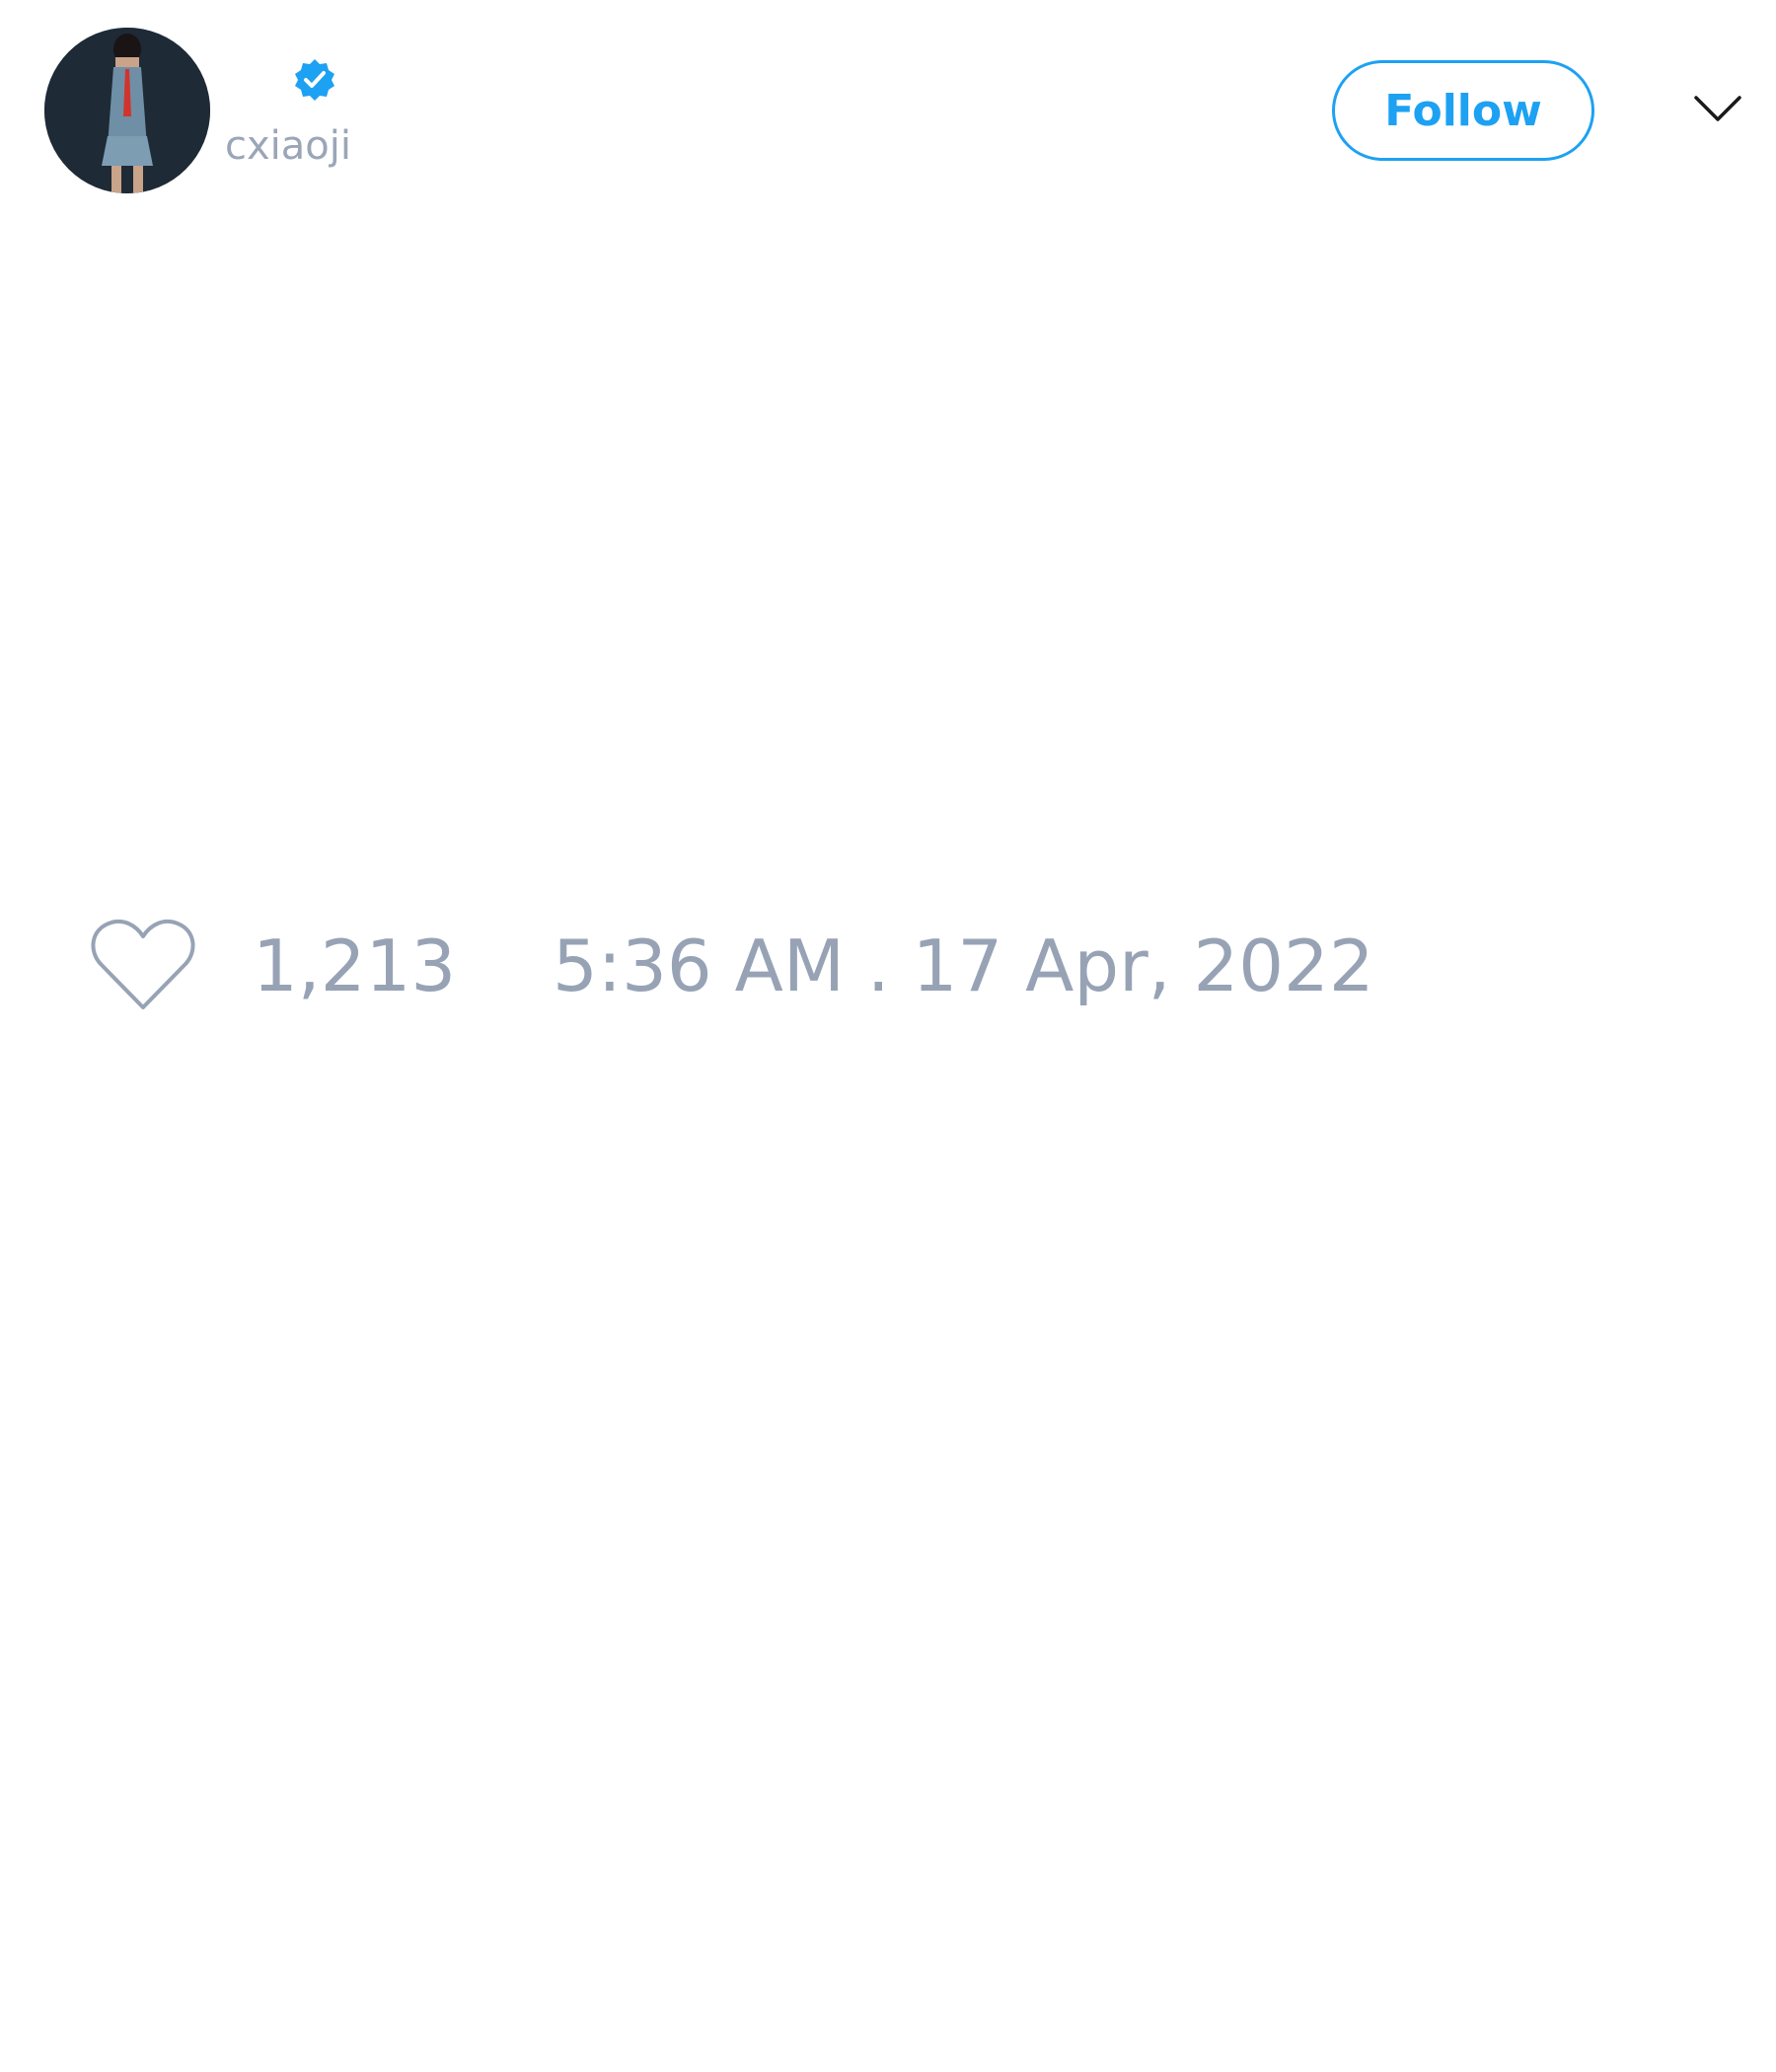 This screenshot has width=1776, height=2072. What do you see at coordinates (314, 80) in the screenshot?
I see `verified-badge-icon` at bounding box center [314, 80].